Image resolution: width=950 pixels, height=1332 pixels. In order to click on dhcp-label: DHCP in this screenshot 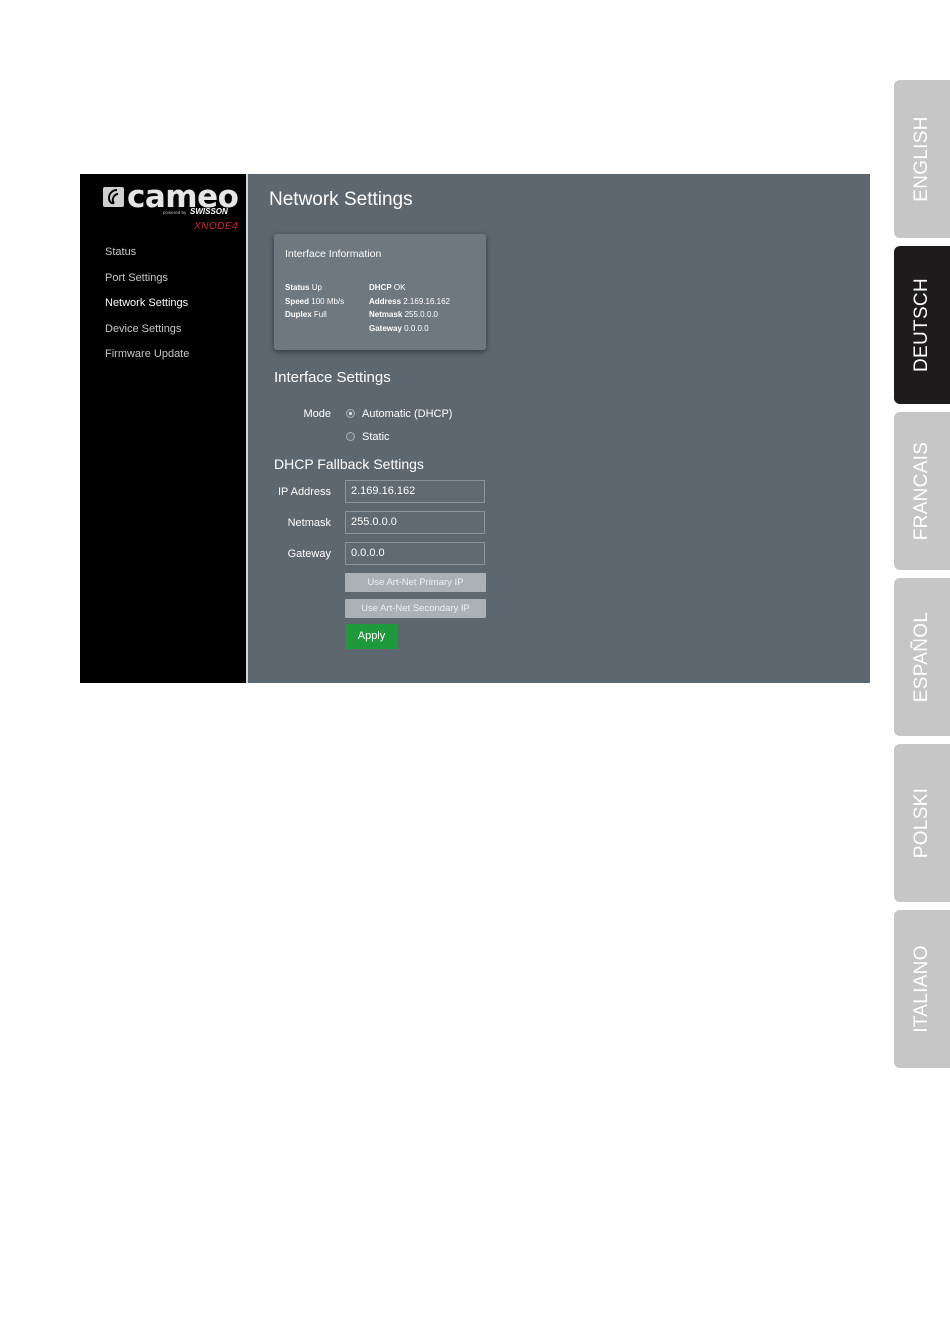, I will do `click(380, 287)`.